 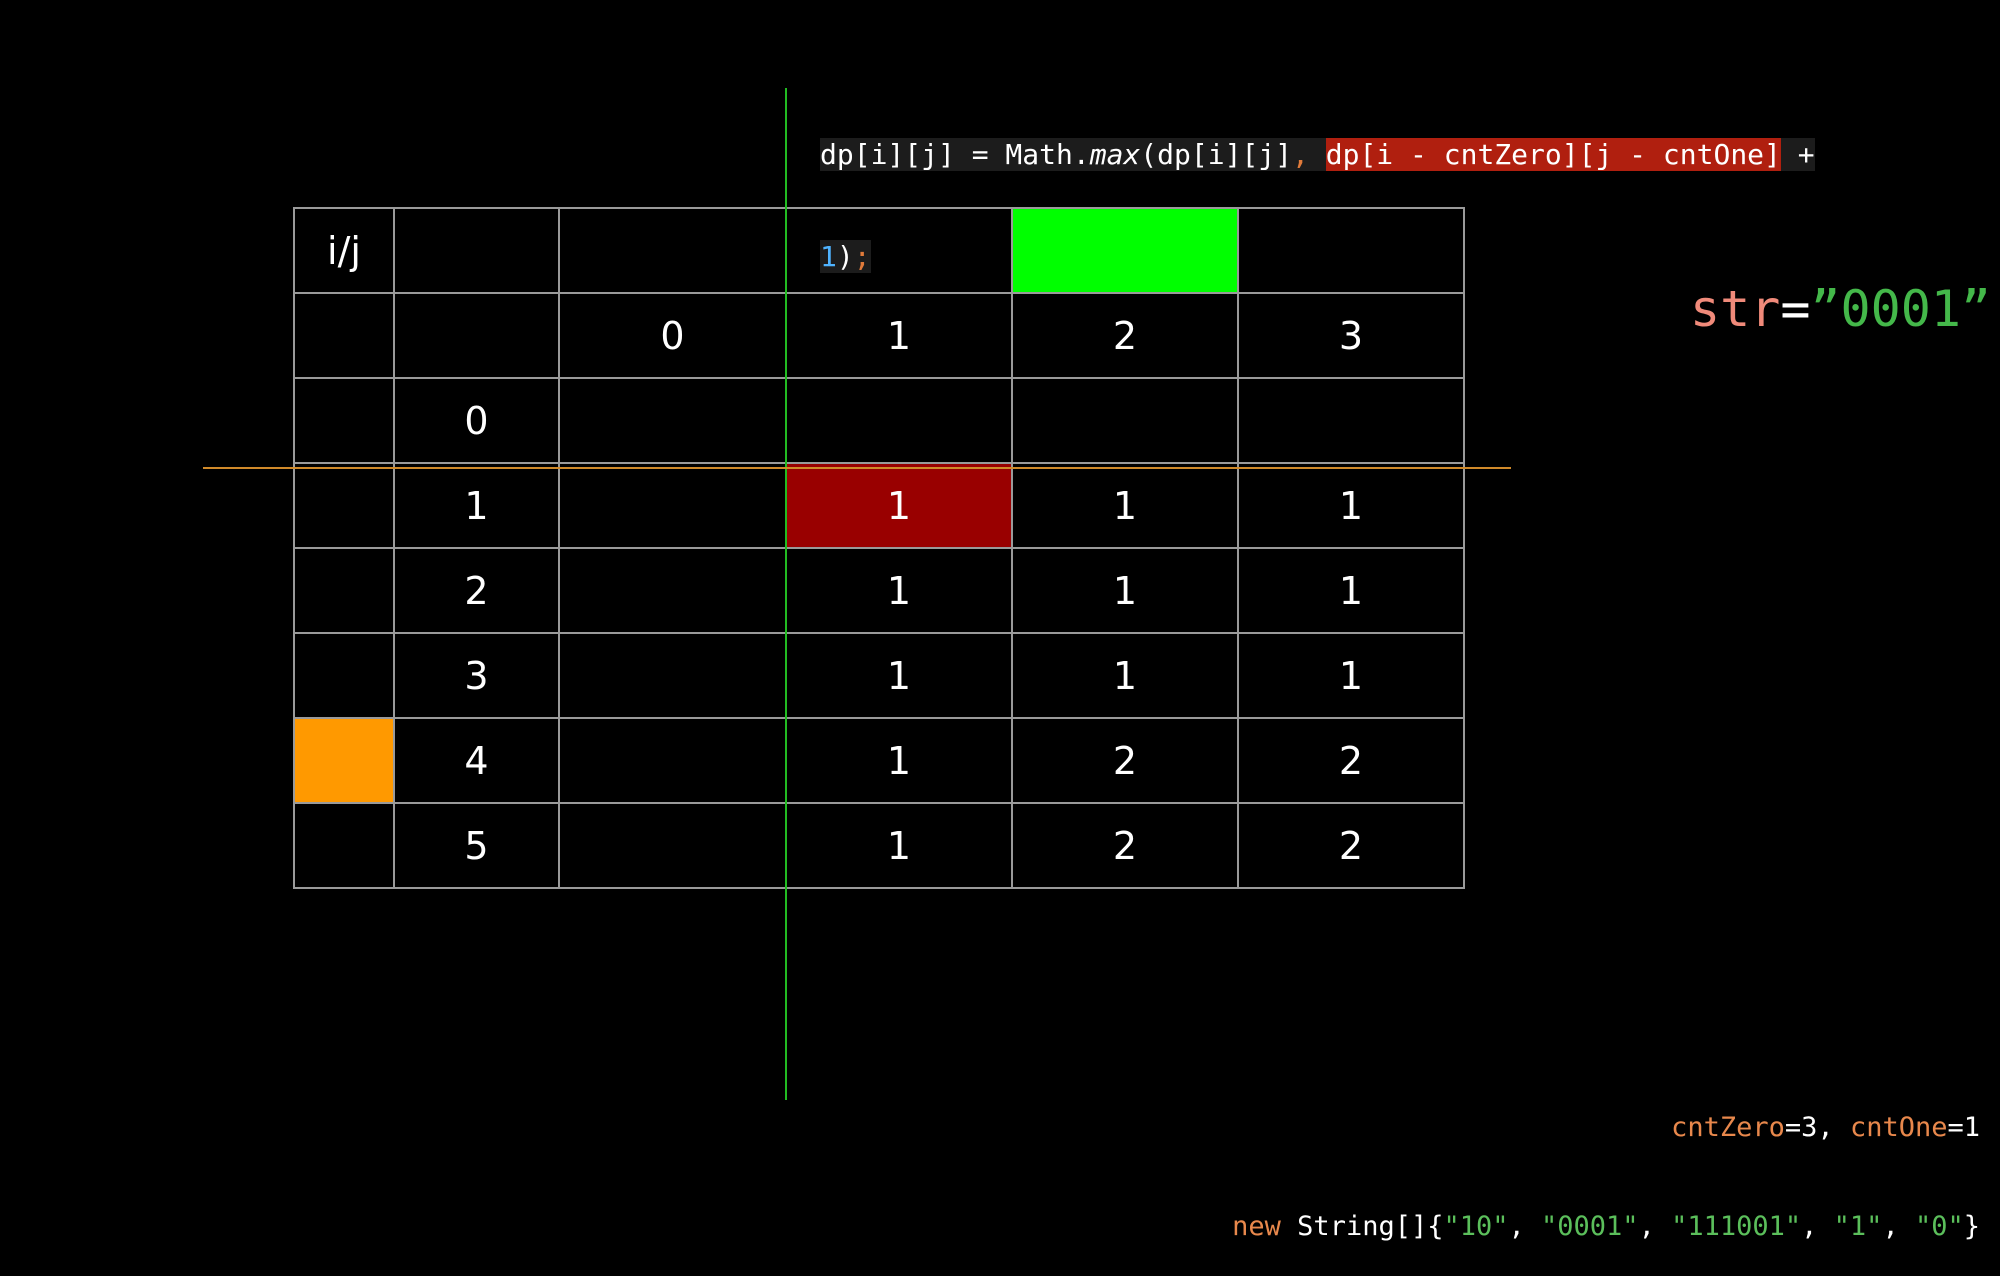 What do you see at coordinates (899, 335) in the screenshot?
I see `col-header: 1` at bounding box center [899, 335].